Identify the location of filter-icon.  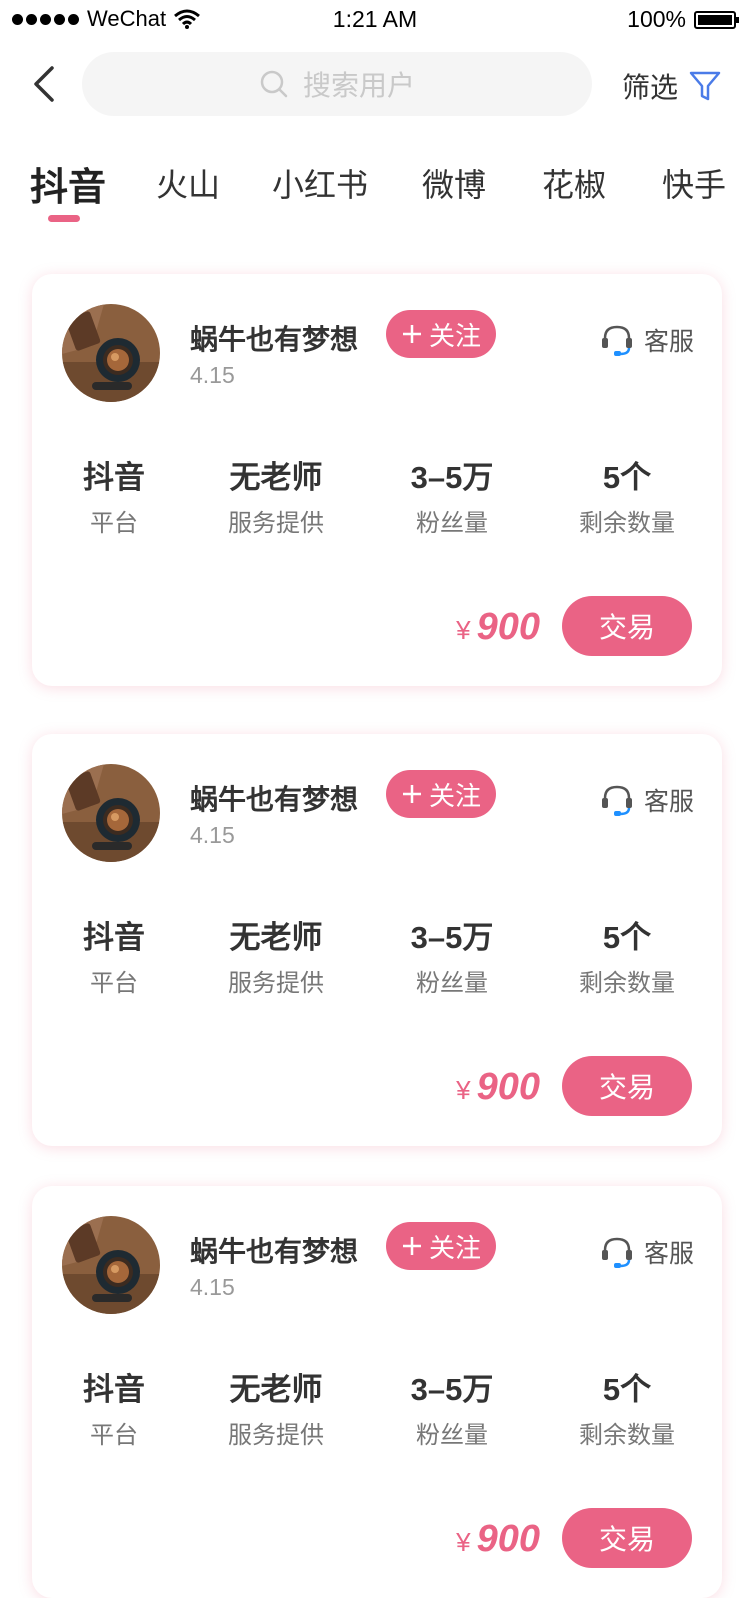
(705, 86).